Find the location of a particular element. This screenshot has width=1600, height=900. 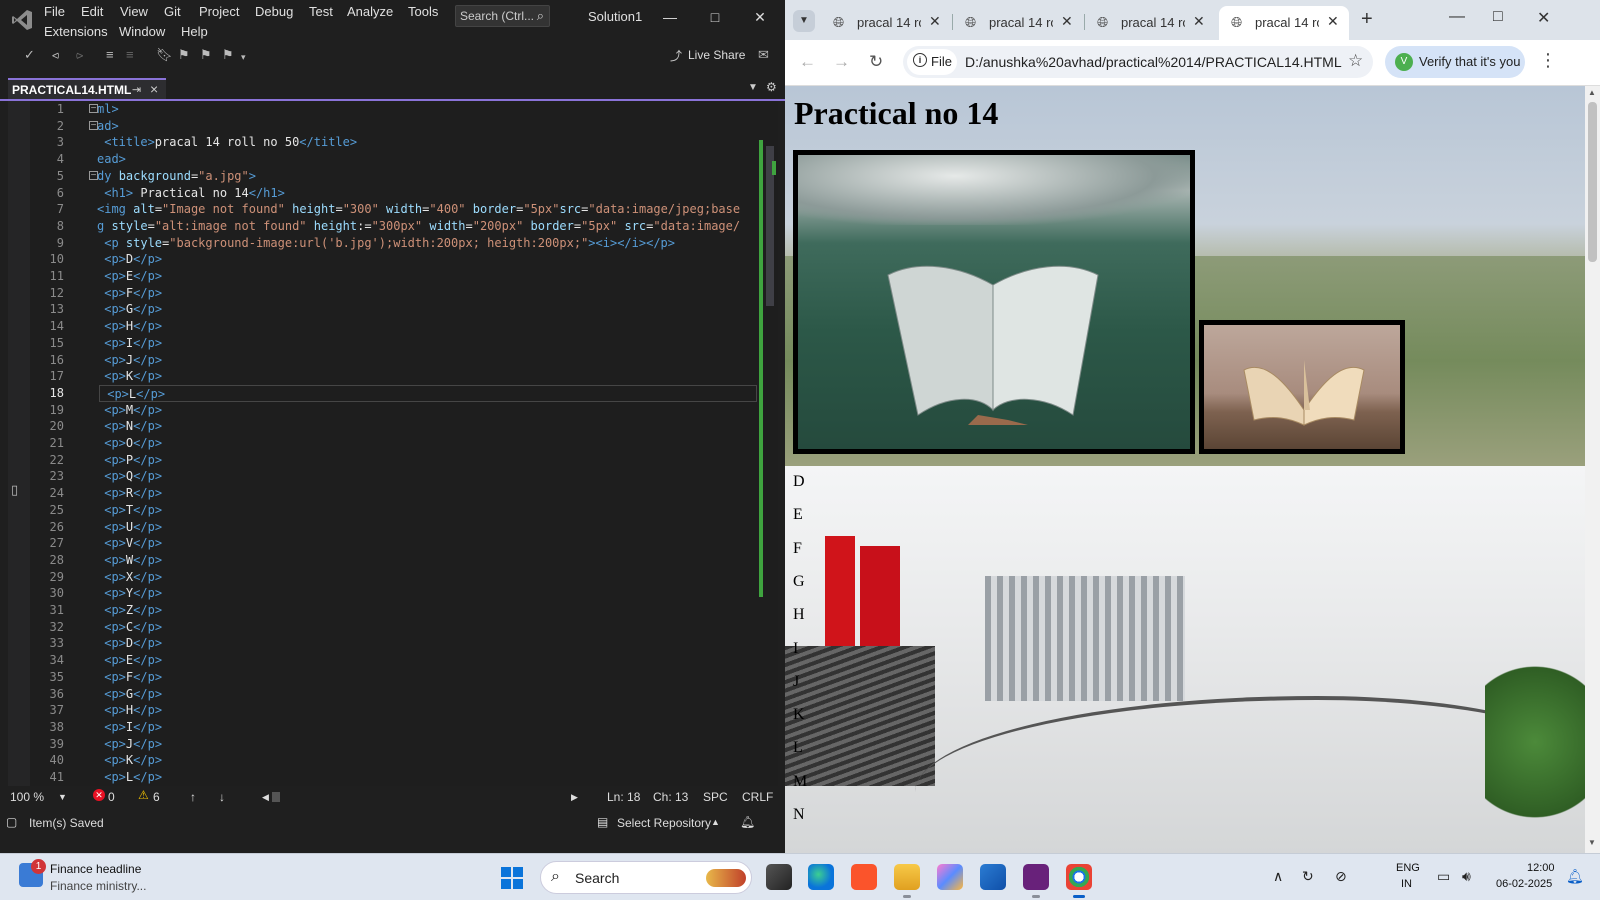

menu-analyze: Analyze is located at coordinates (370, 11).